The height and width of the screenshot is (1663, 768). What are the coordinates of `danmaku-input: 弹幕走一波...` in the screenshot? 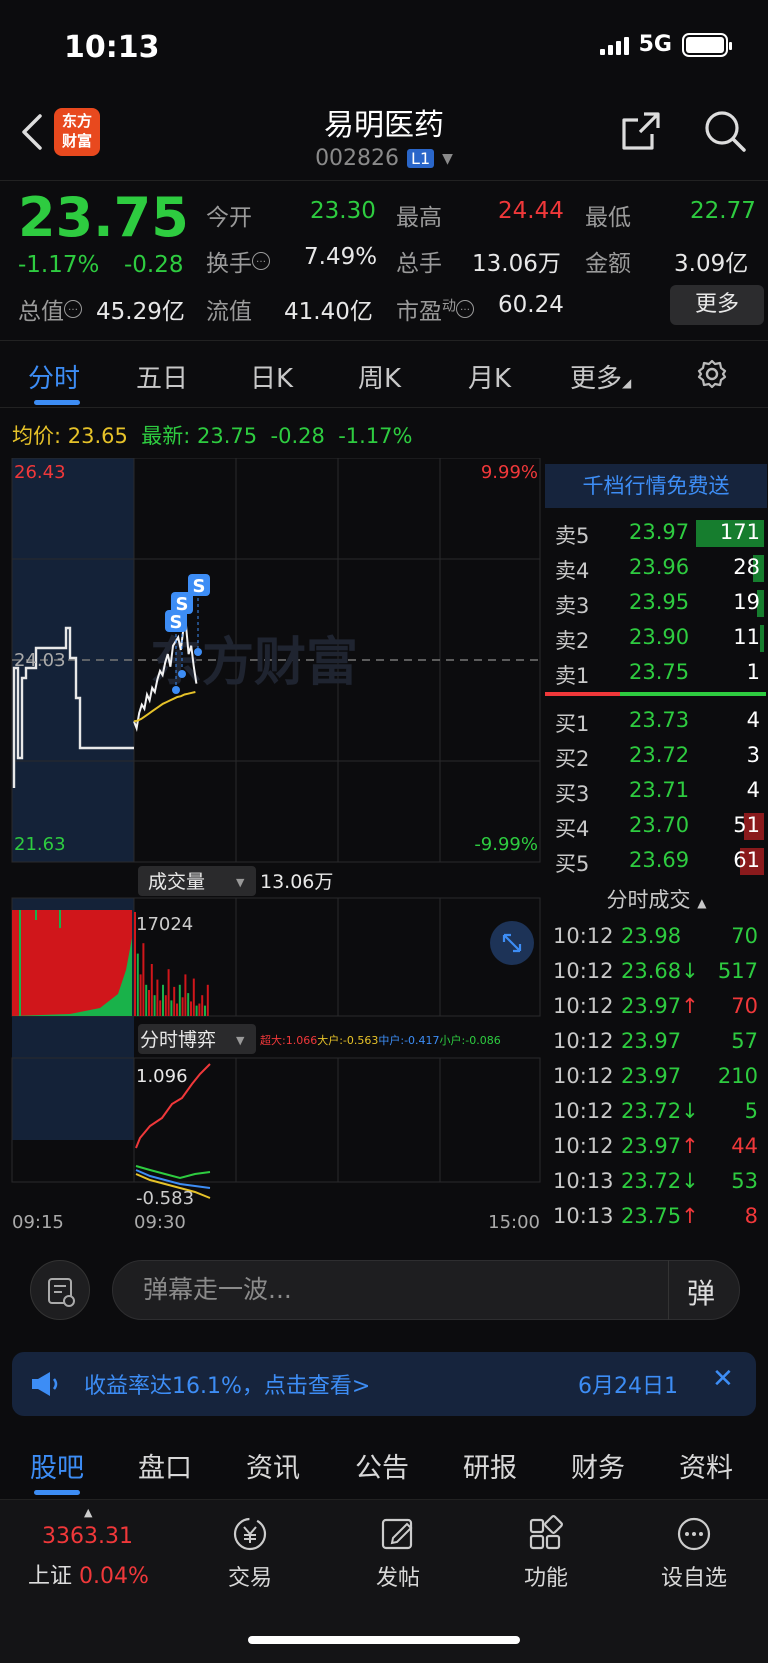 It's located at (426, 1290).